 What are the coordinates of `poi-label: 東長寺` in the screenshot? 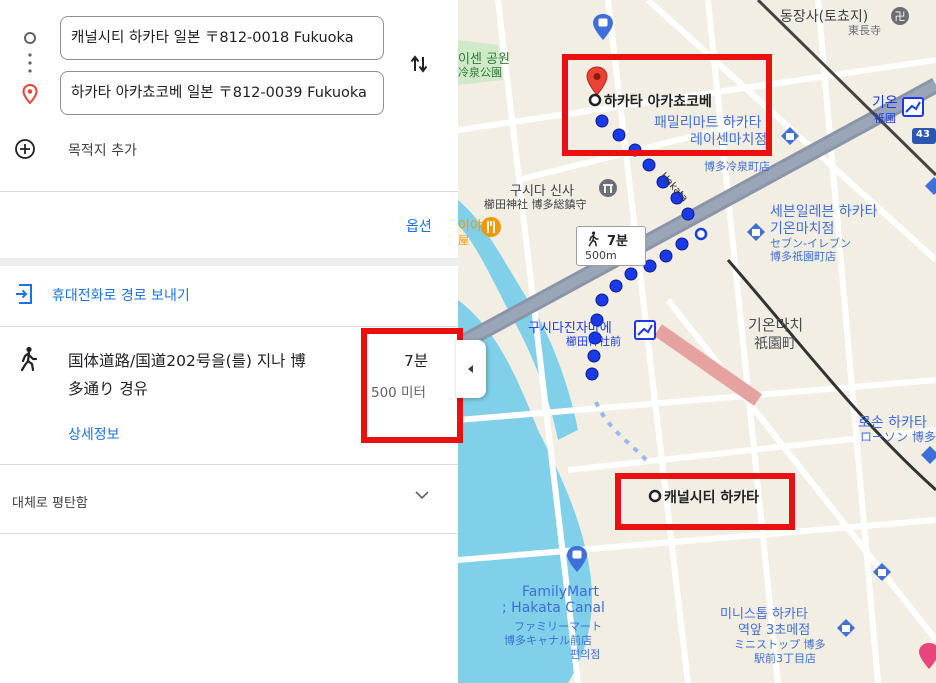 It's located at (864, 30).